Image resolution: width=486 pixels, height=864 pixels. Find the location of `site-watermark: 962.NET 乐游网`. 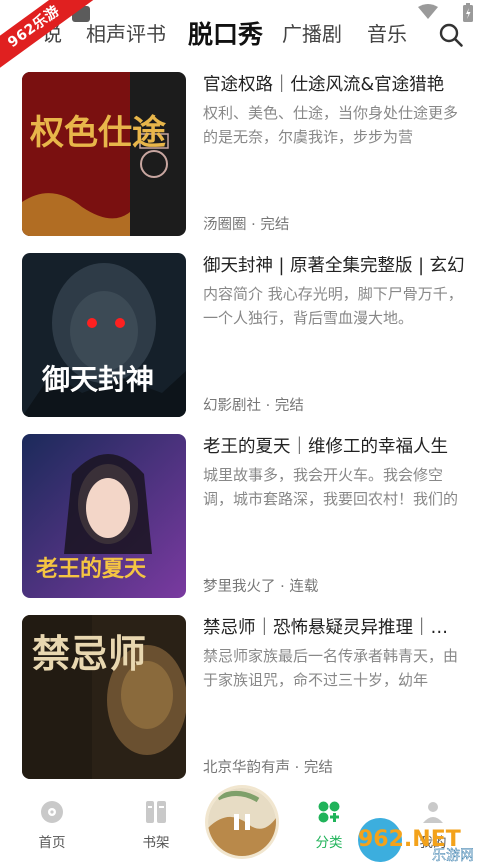

site-watermark: 962.NET 乐游网 is located at coordinates (416, 841).